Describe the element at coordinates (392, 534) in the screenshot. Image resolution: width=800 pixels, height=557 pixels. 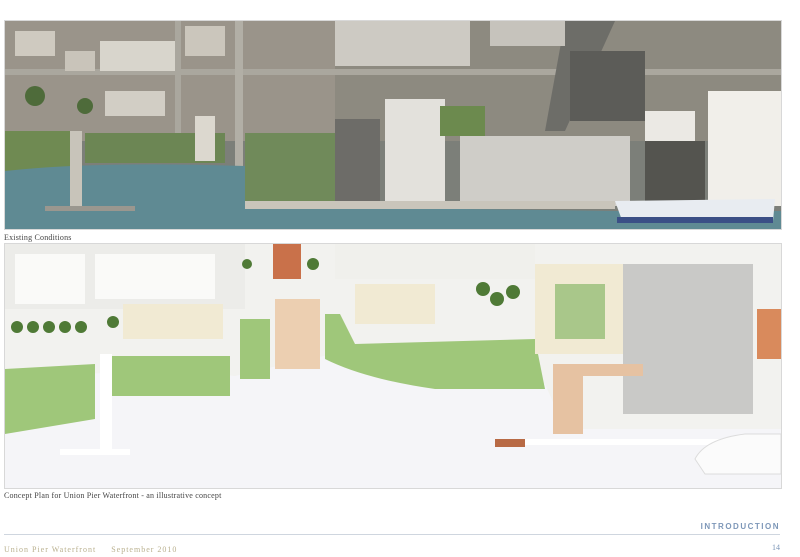
I see `footer-divider` at that location.